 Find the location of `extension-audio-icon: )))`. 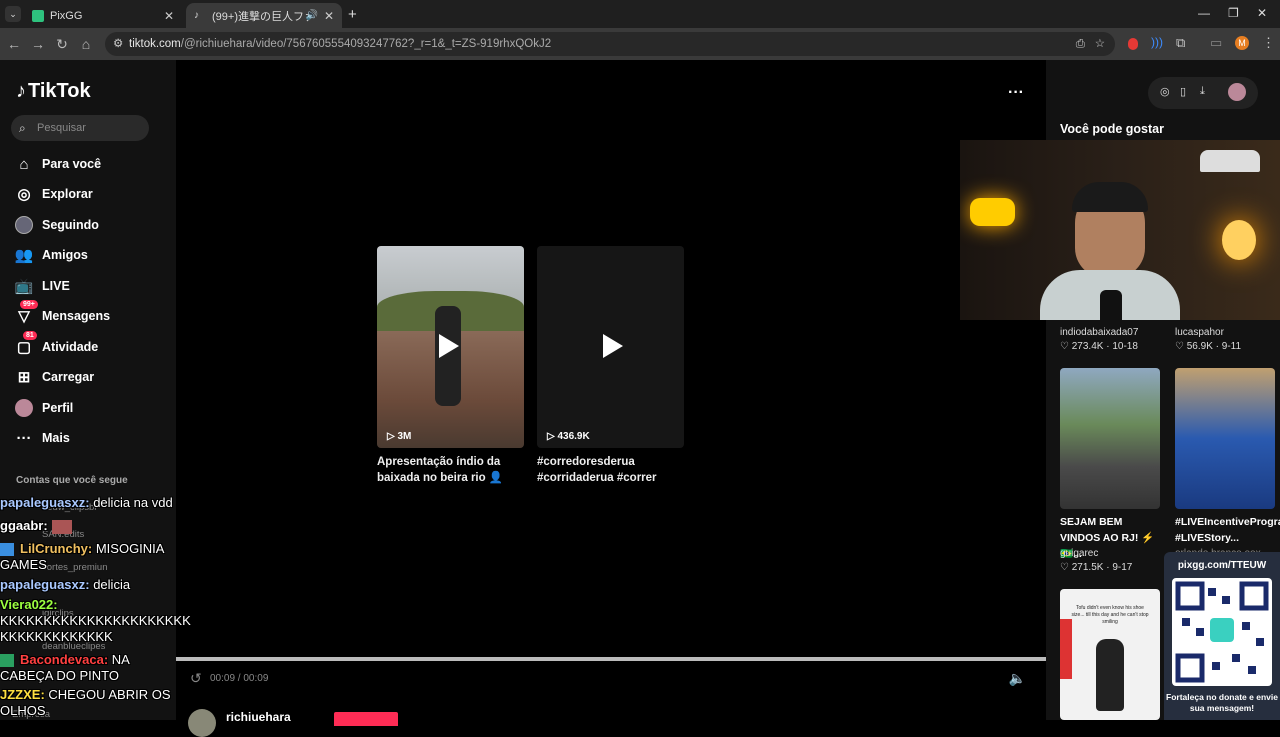

extension-audio-icon: ))) is located at coordinates (1157, 42).